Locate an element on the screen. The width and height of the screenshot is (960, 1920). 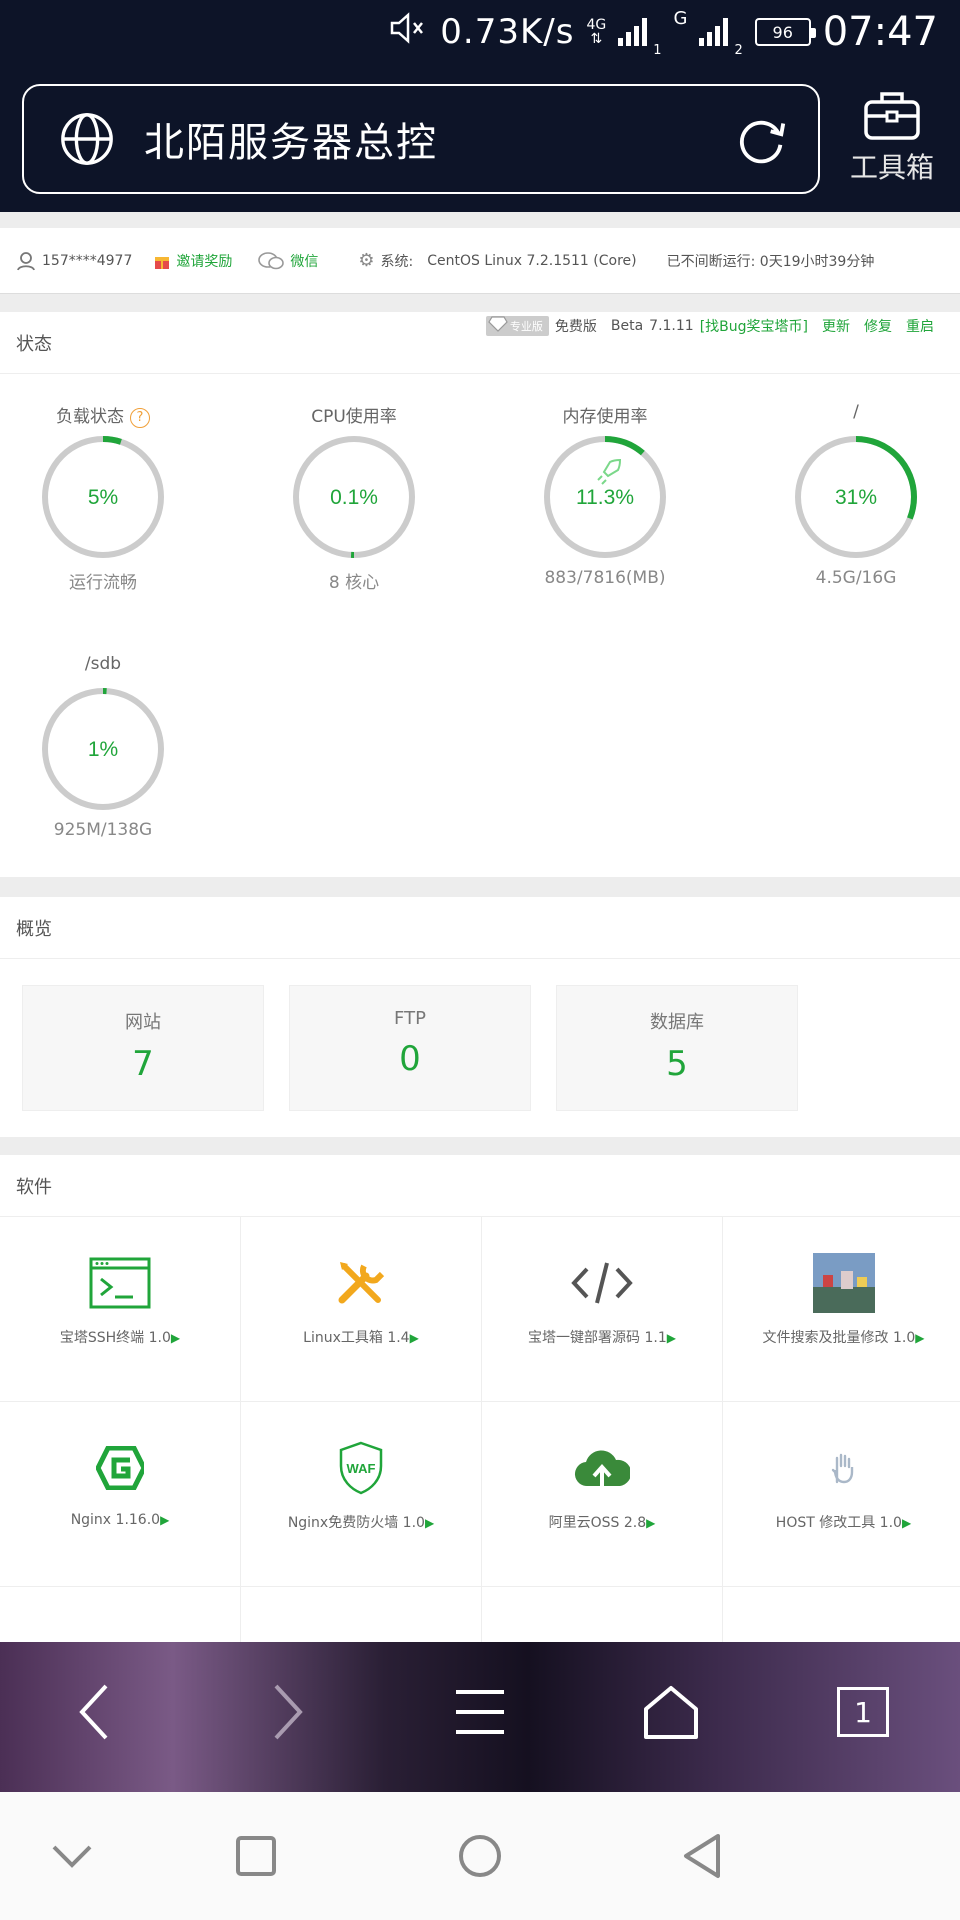
overview-card: 概览 网站 7 FTP 0 数据库 5 is located at coordinates (480, 1017).